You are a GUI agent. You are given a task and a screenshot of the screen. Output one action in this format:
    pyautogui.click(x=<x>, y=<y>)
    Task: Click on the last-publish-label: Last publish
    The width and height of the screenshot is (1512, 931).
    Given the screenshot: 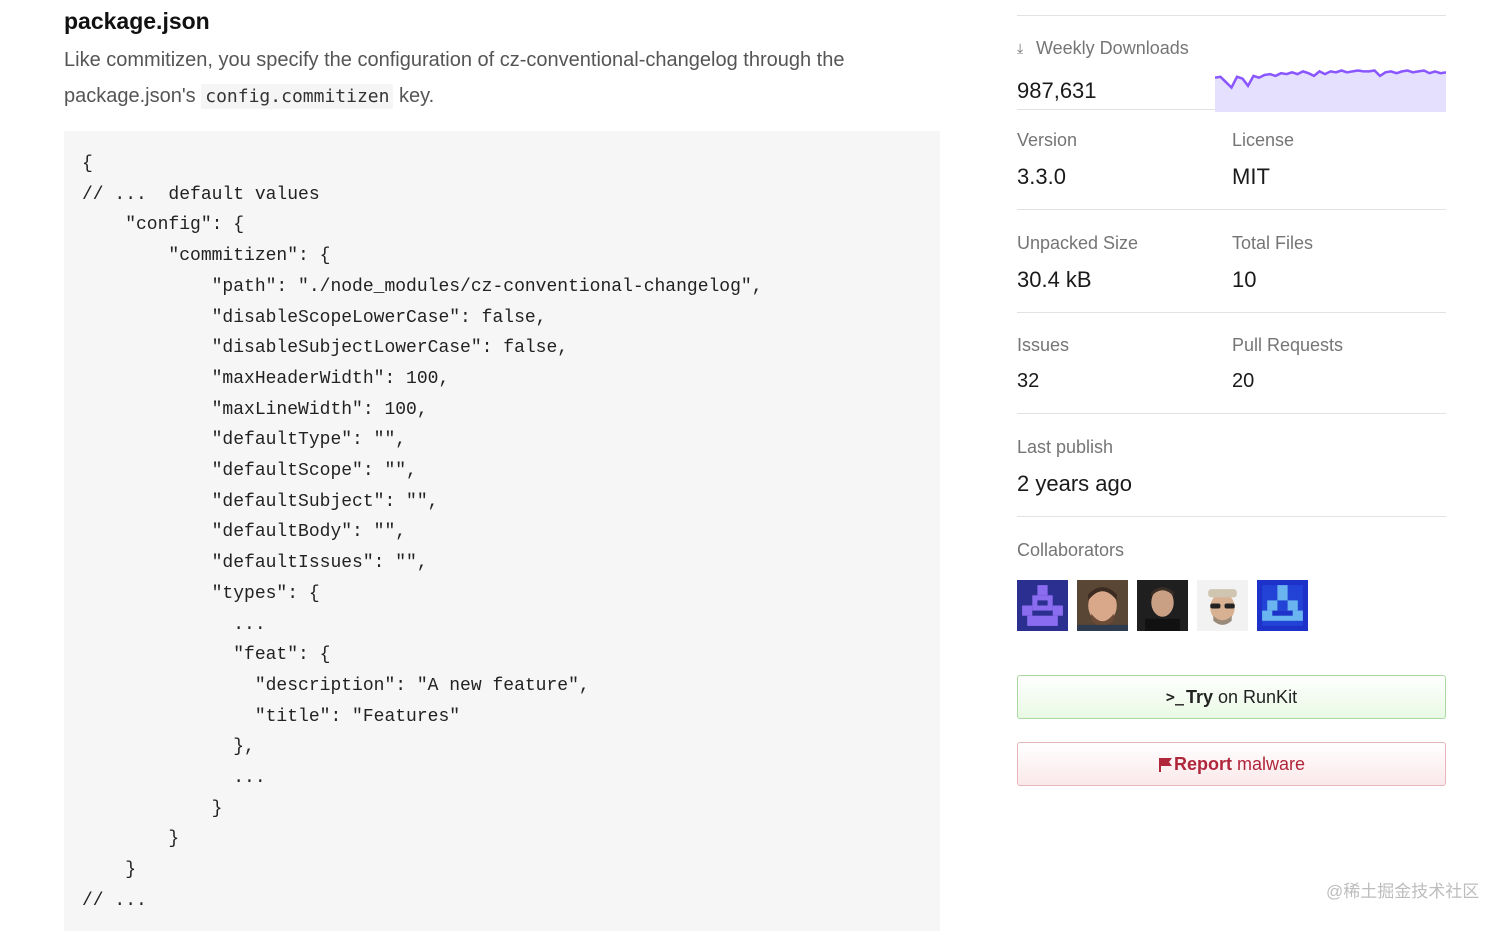 What is the action you would take?
    pyautogui.click(x=1065, y=447)
    